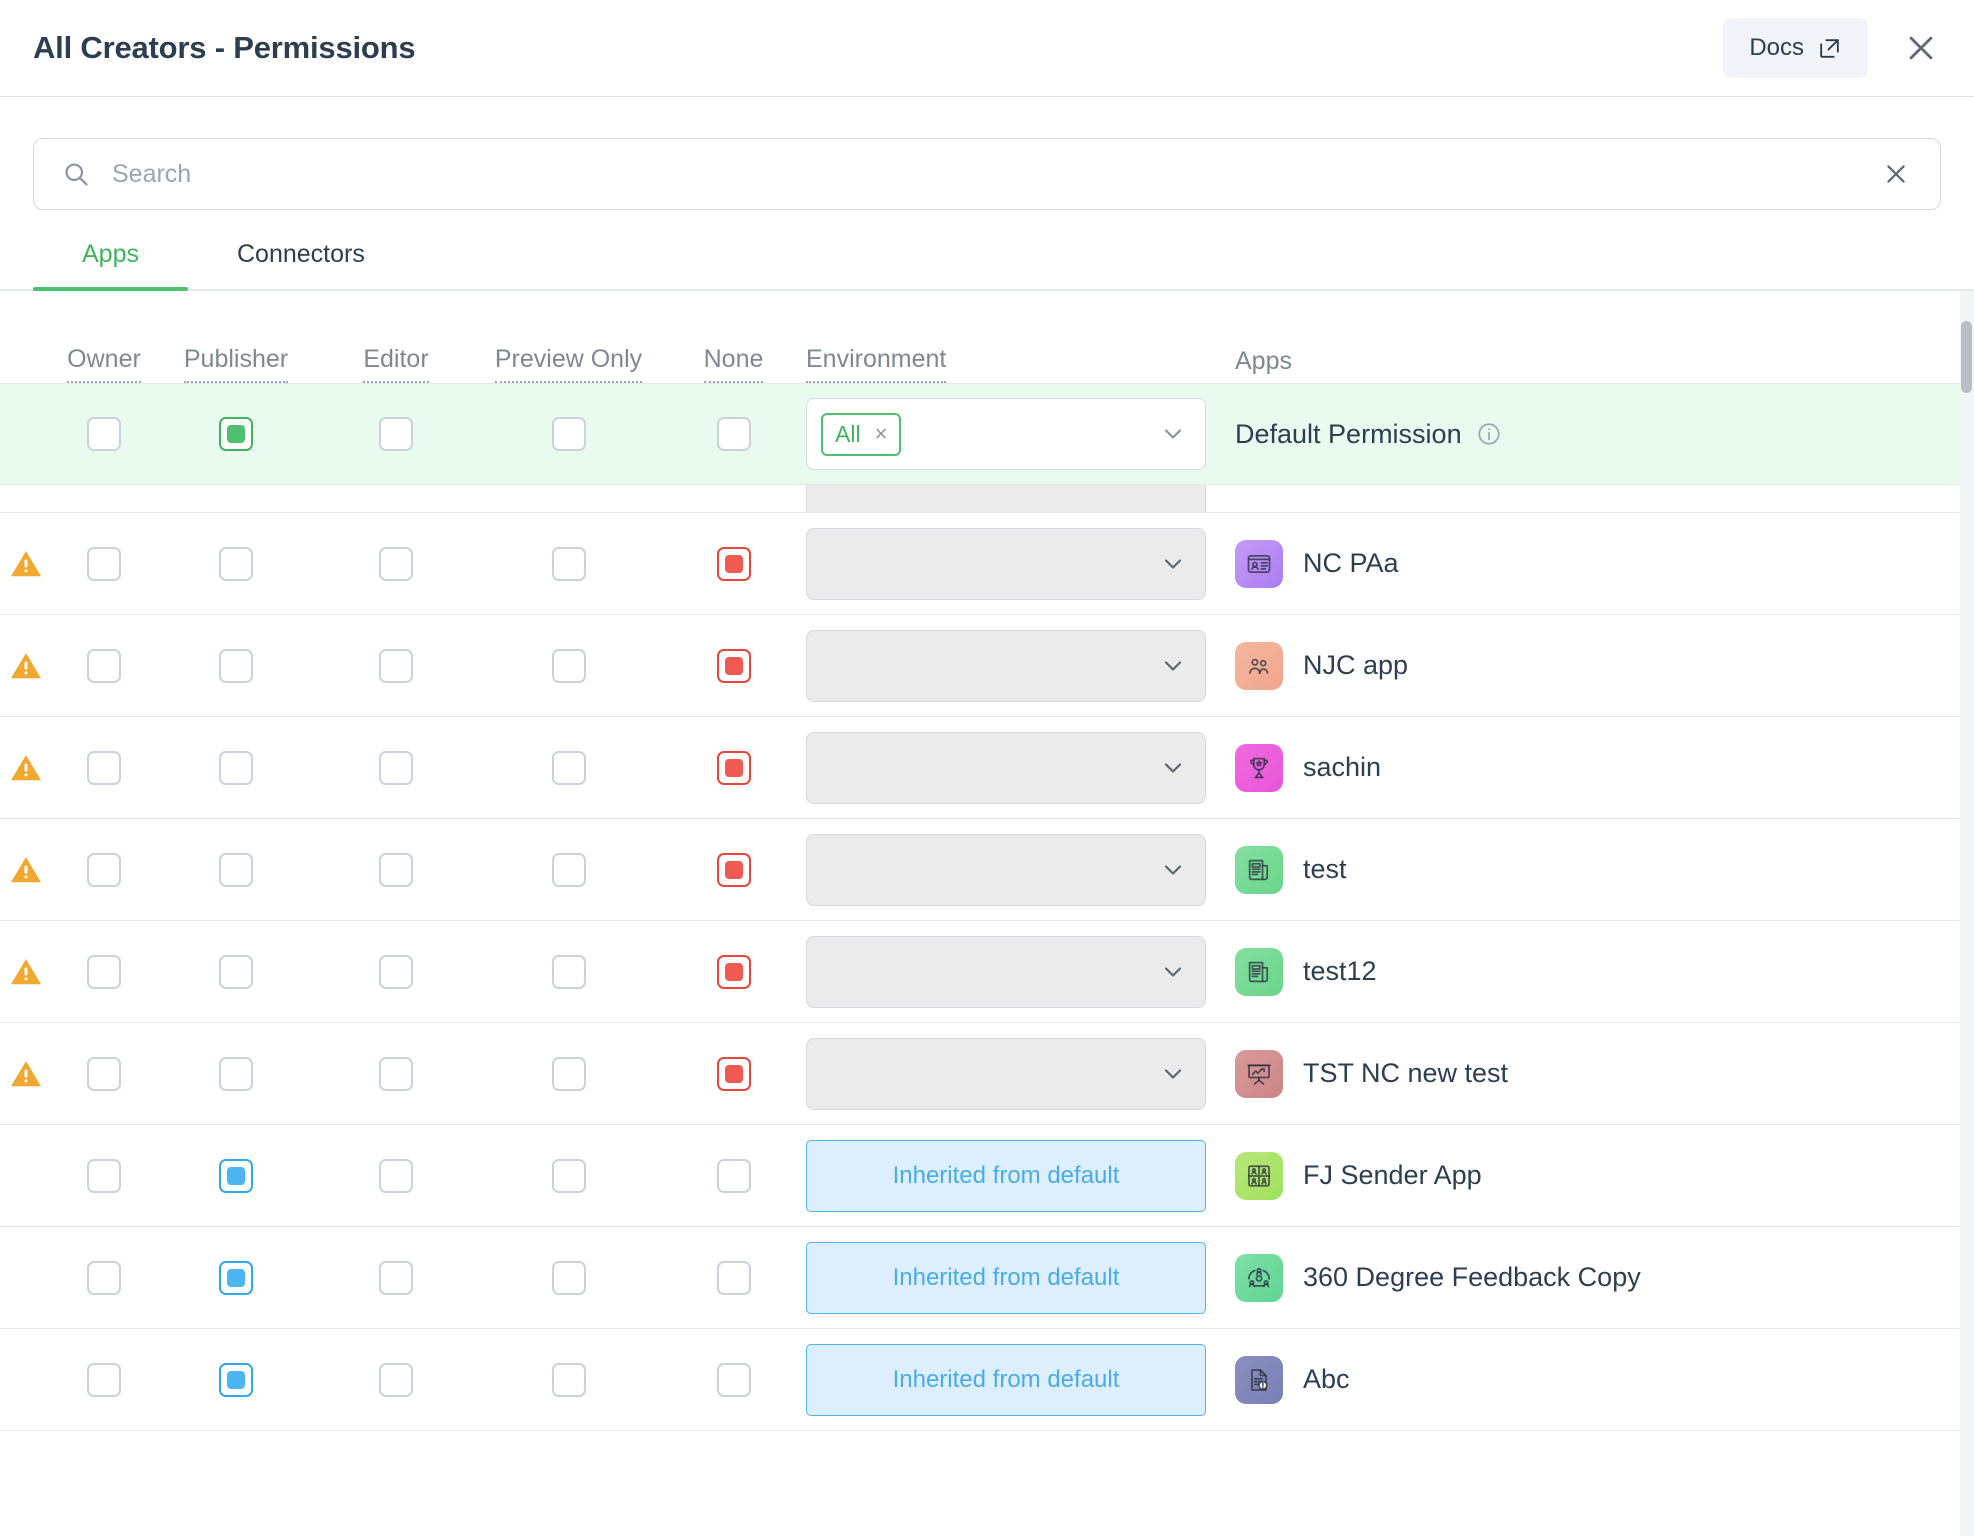 Image resolution: width=1974 pixels, height=1536 pixels. Describe the element at coordinates (110, 265) in the screenshot. I see `tab-apps: Apps` at that location.